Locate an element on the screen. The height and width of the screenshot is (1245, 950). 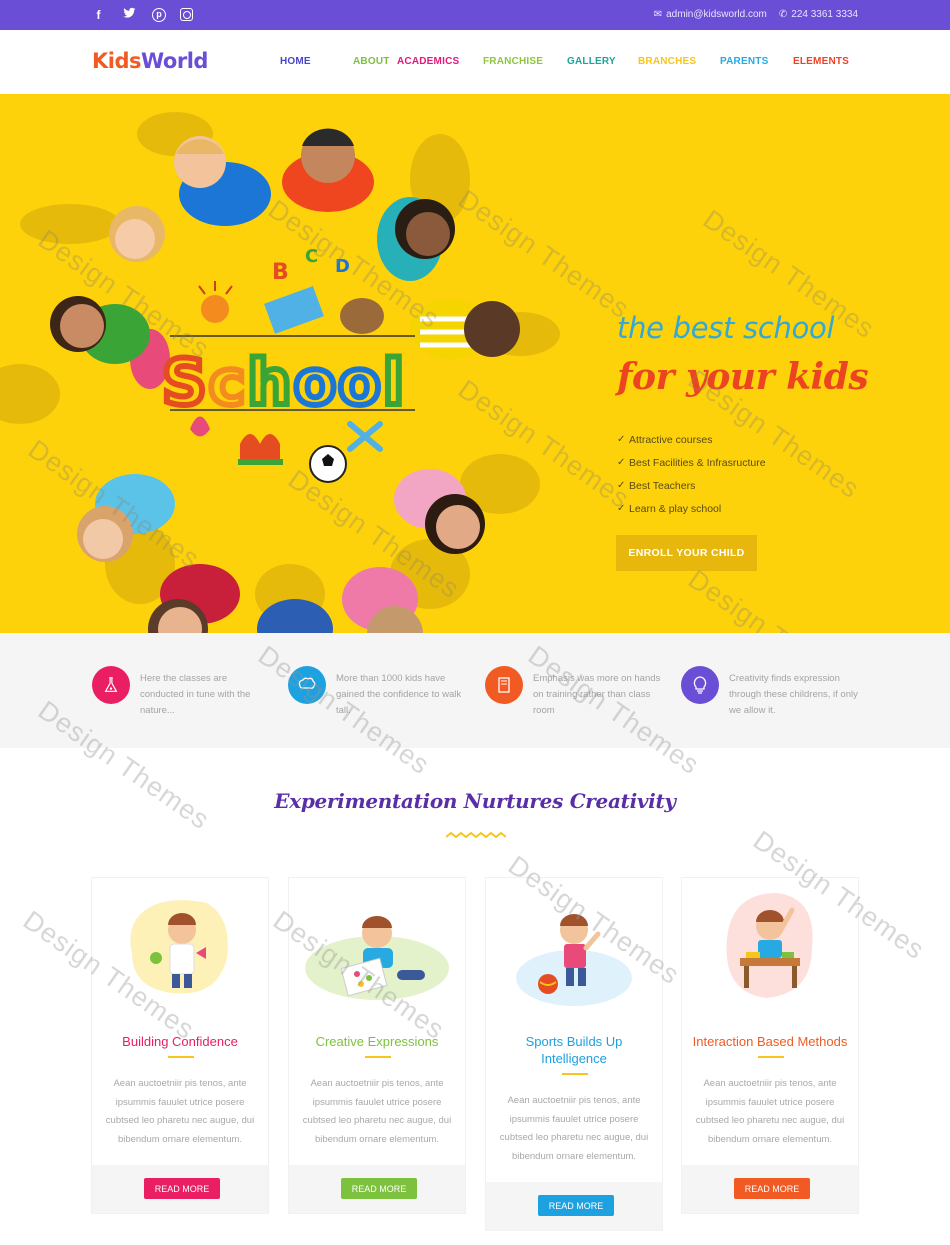
nav-gallery: GALLERY is located at coordinates (602, 61).